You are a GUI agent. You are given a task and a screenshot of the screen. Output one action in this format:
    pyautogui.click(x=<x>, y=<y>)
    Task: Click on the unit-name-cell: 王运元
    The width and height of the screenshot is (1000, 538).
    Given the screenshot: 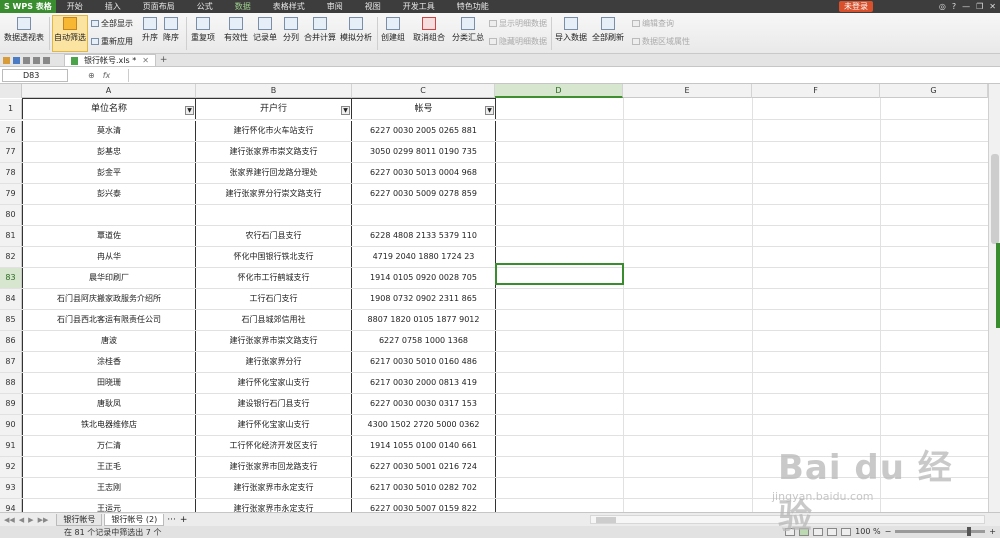 What is the action you would take?
    pyautogui.click(x=109, y=505)
    